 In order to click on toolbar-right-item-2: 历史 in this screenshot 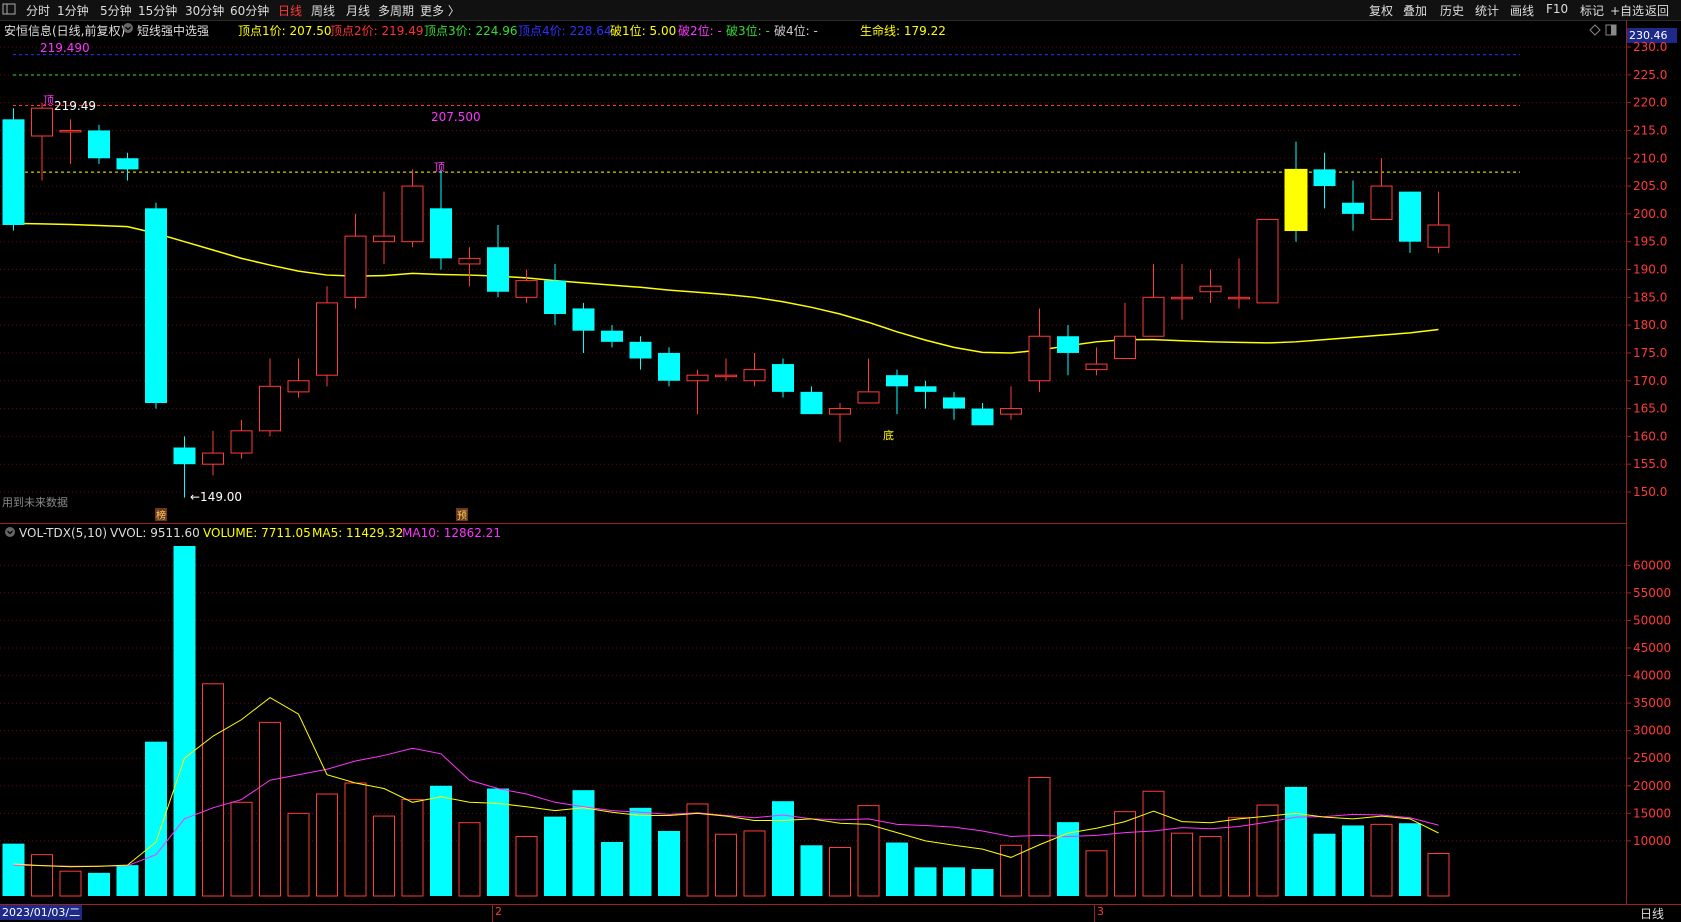, I will do `click(1452, 10)`.